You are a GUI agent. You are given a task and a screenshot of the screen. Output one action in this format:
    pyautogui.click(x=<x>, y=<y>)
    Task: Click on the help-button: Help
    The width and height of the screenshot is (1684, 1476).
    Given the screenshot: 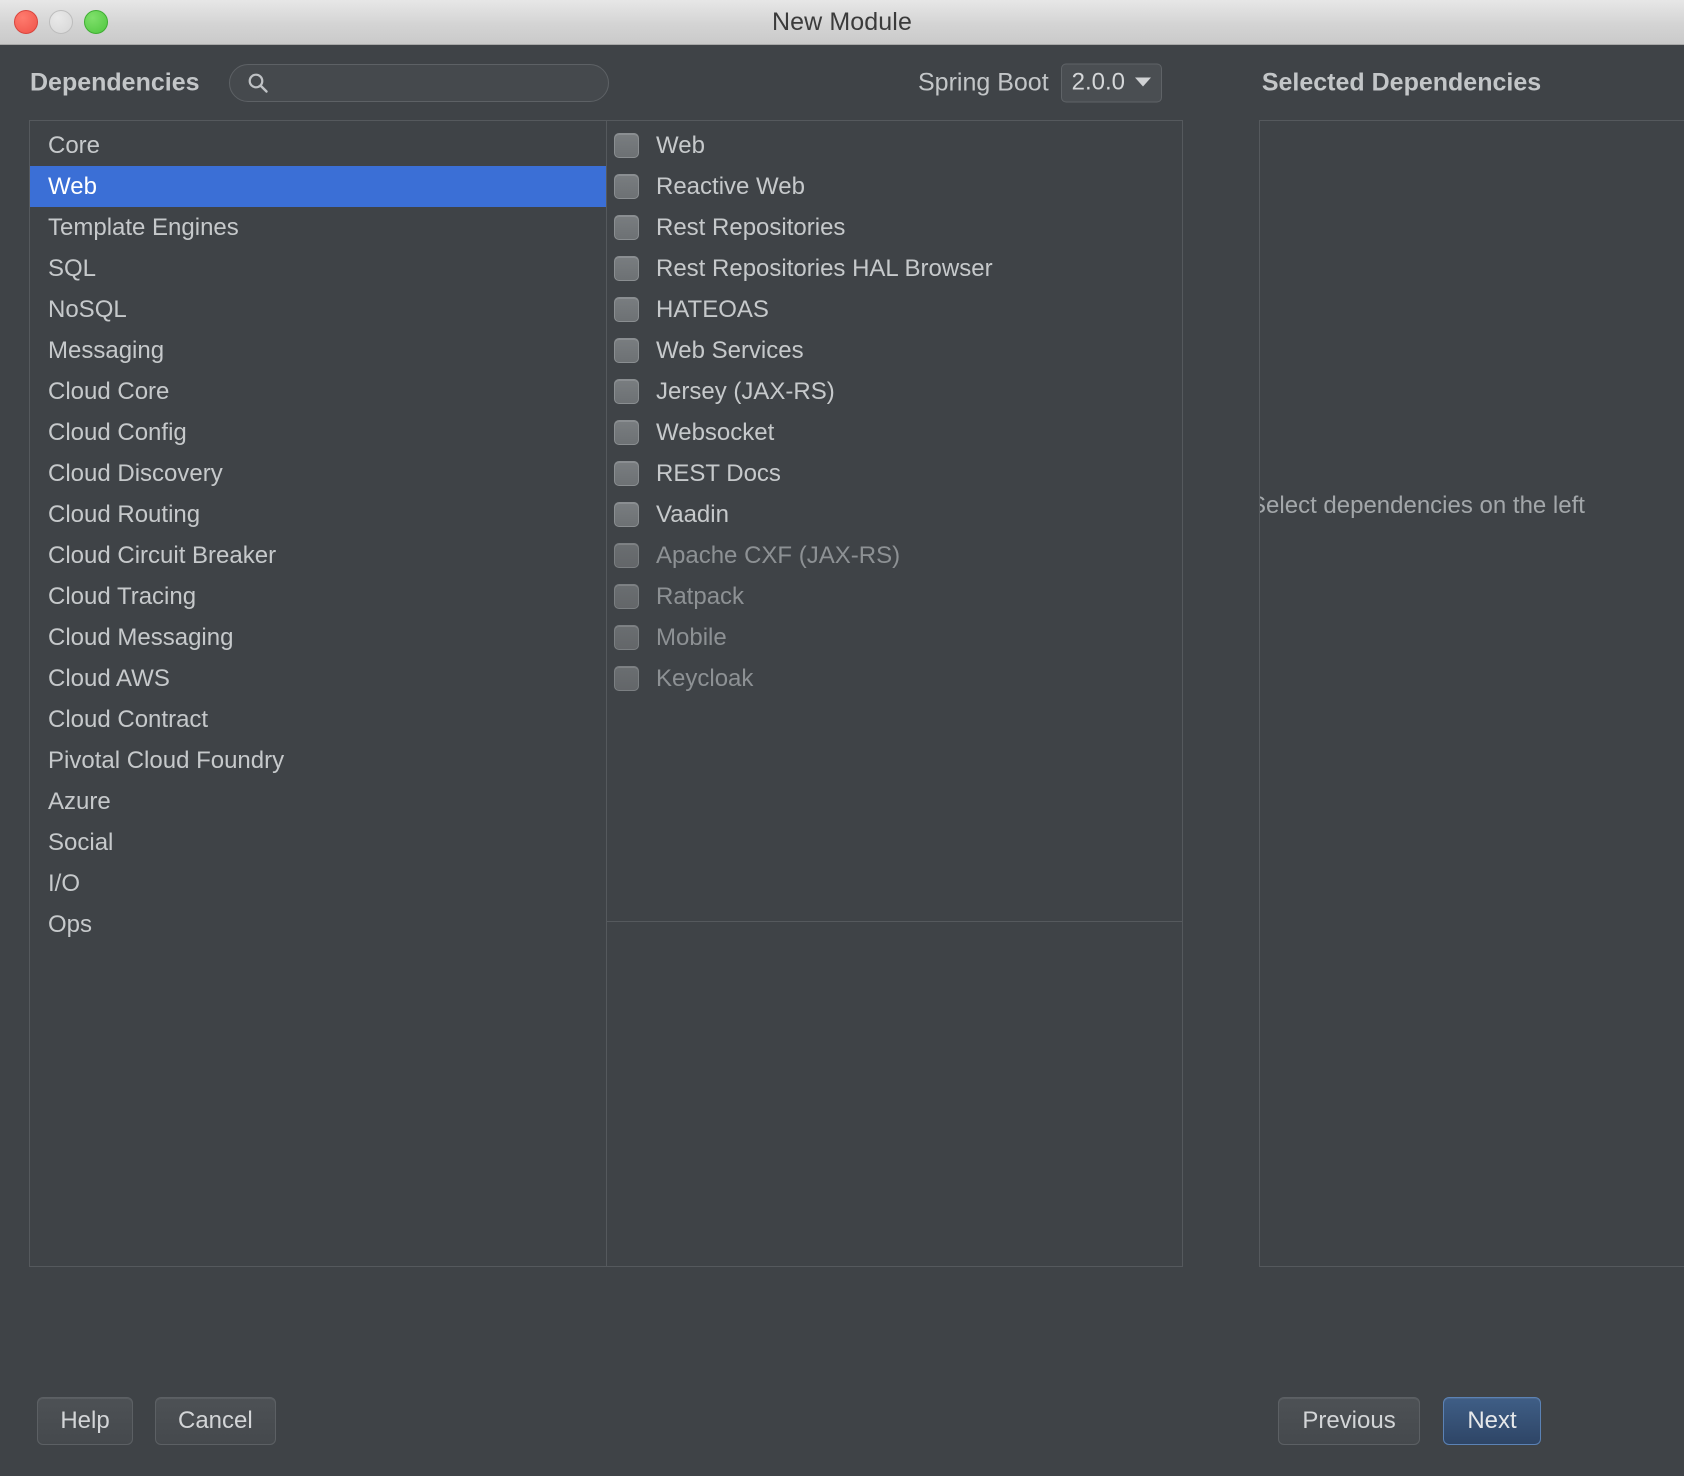 What is the action you would take?
    pyautogui.click(x=85, y=1421)
    